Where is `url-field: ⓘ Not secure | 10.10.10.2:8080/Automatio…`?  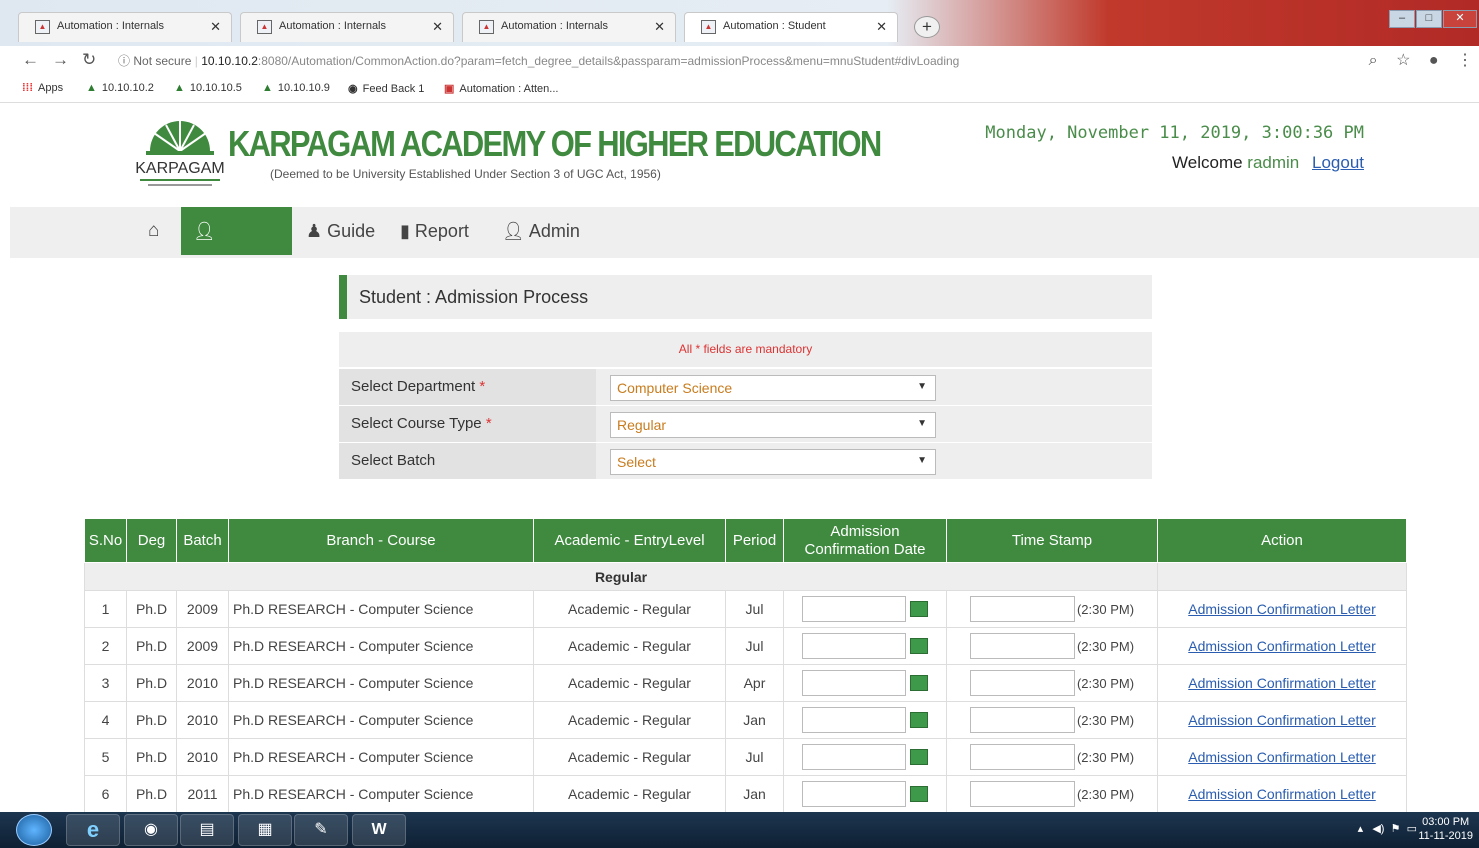 url-field: ⓘ Not secure | 10.10.10.2:8080/Automatio… is located at coordinates (538, 60).